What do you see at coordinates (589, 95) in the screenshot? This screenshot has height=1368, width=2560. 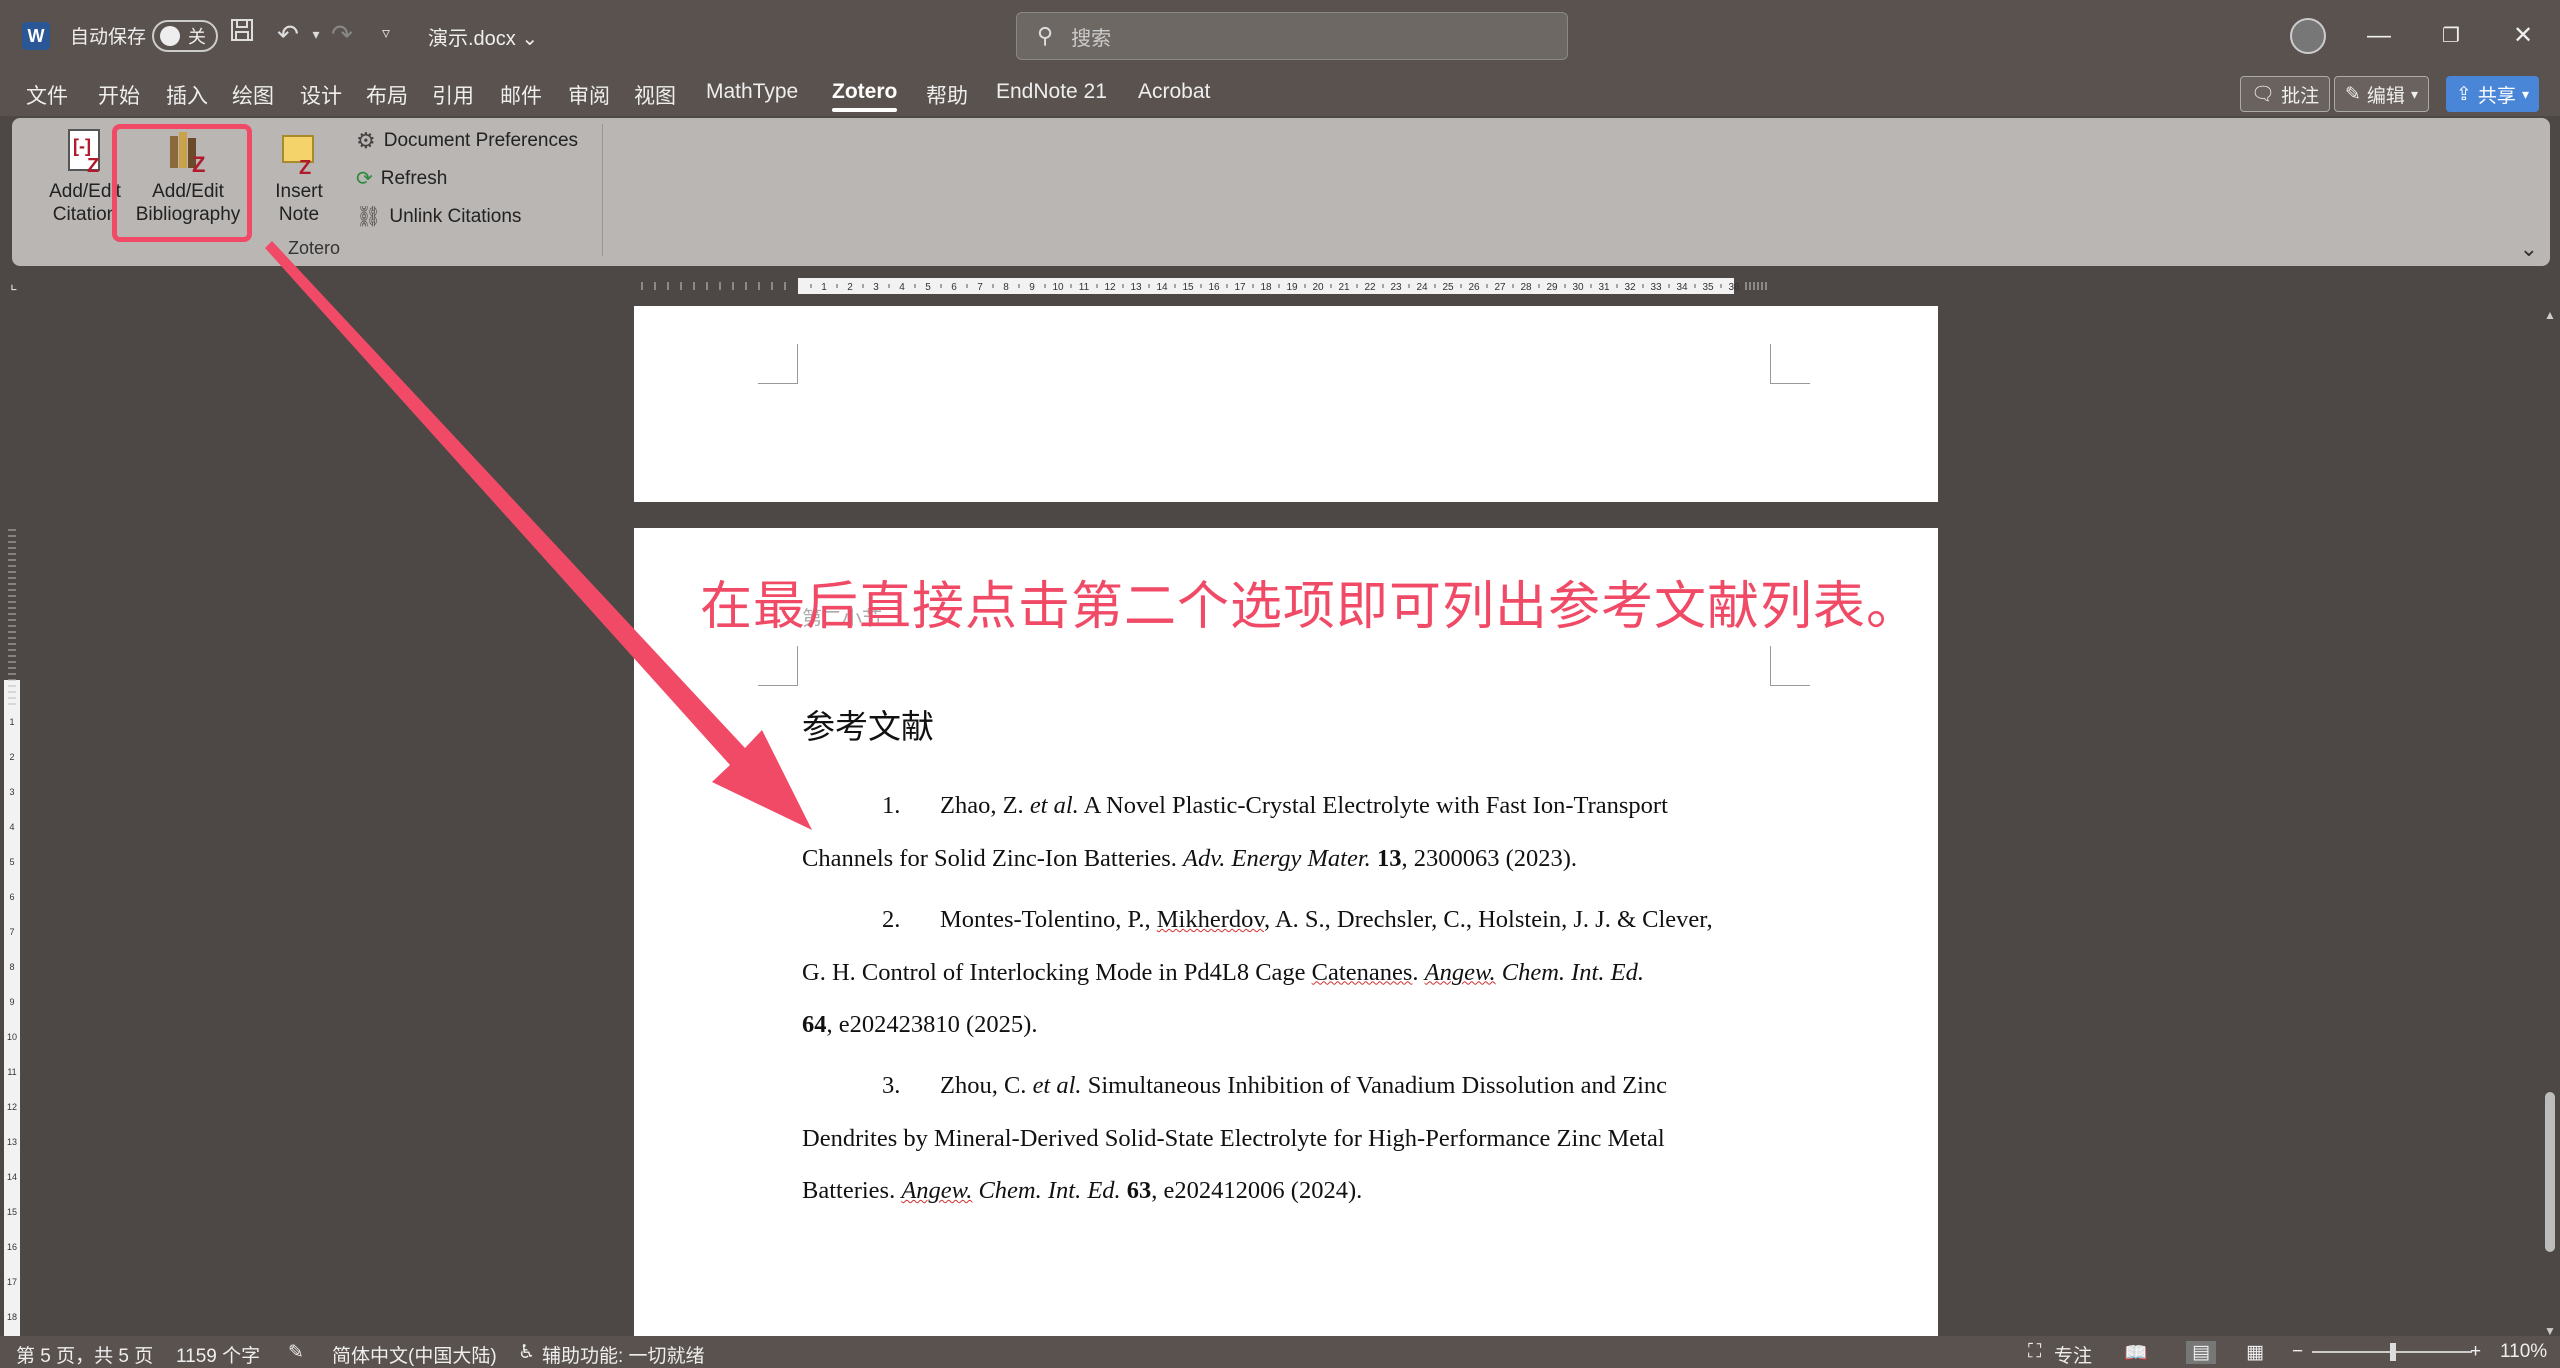 I see `tab-review: 审阅` at bounding box center [589, 95].